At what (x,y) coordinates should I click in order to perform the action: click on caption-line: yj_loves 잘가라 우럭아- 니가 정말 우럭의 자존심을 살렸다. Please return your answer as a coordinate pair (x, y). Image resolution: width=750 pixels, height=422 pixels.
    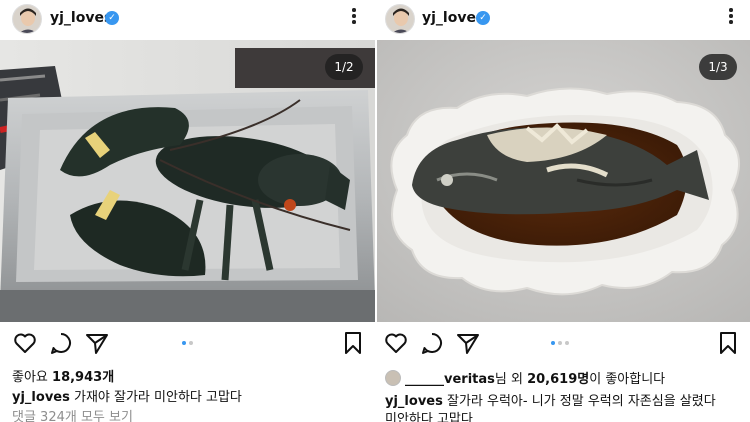
    Looking at the image, I should click on (550, 399).